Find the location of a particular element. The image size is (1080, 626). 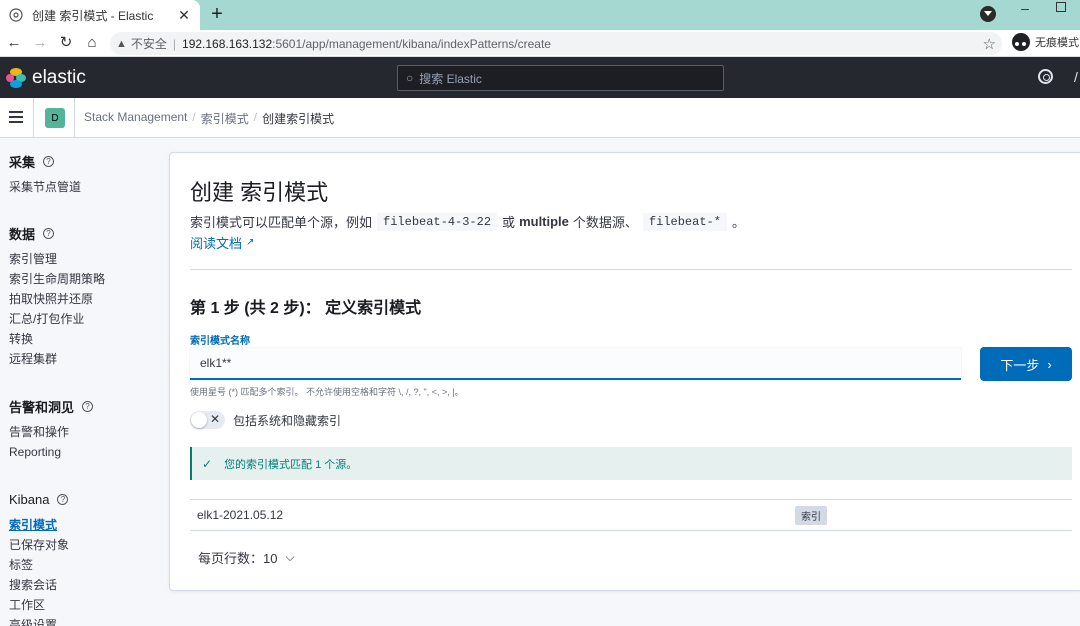

sidebar-group-ingest: 采集? 采集节点管道 is located at coordinates (45, 174).